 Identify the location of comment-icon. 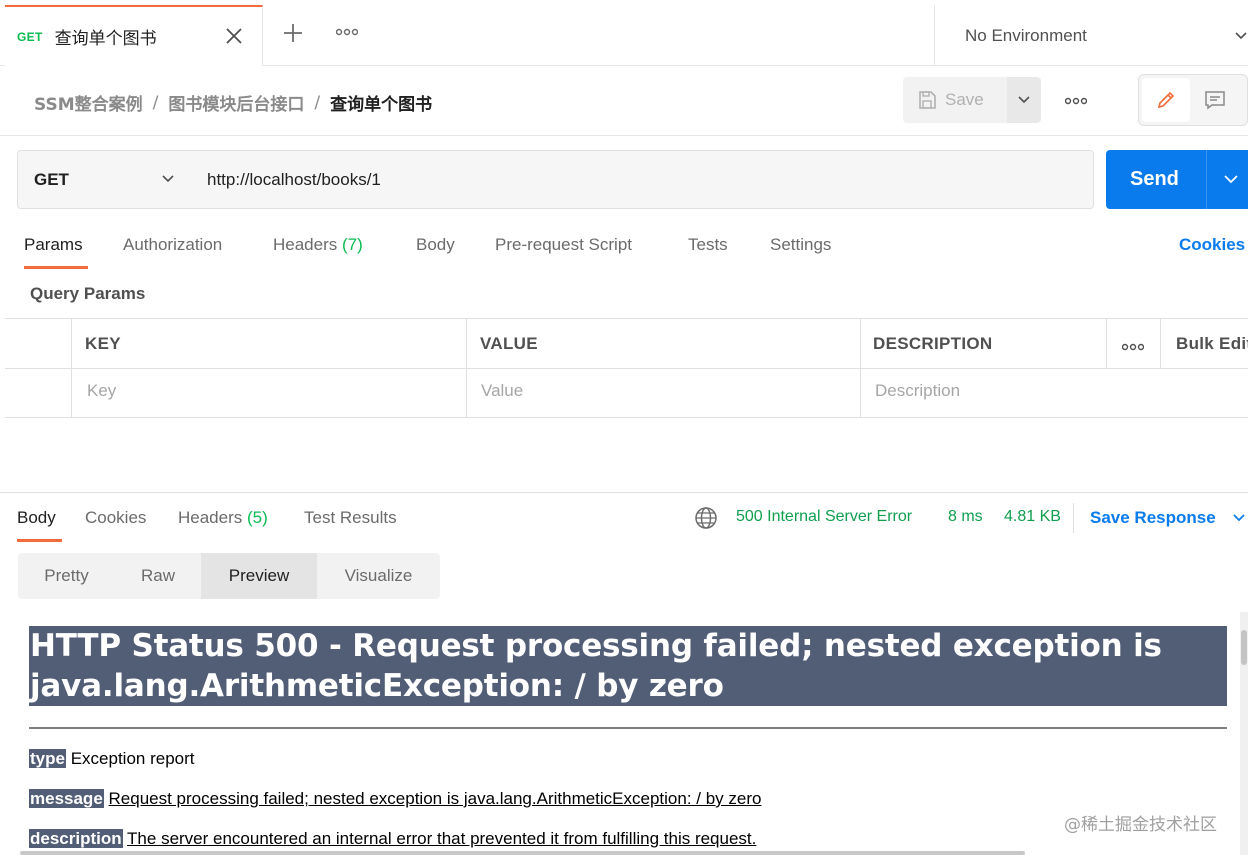
(1215, 100).